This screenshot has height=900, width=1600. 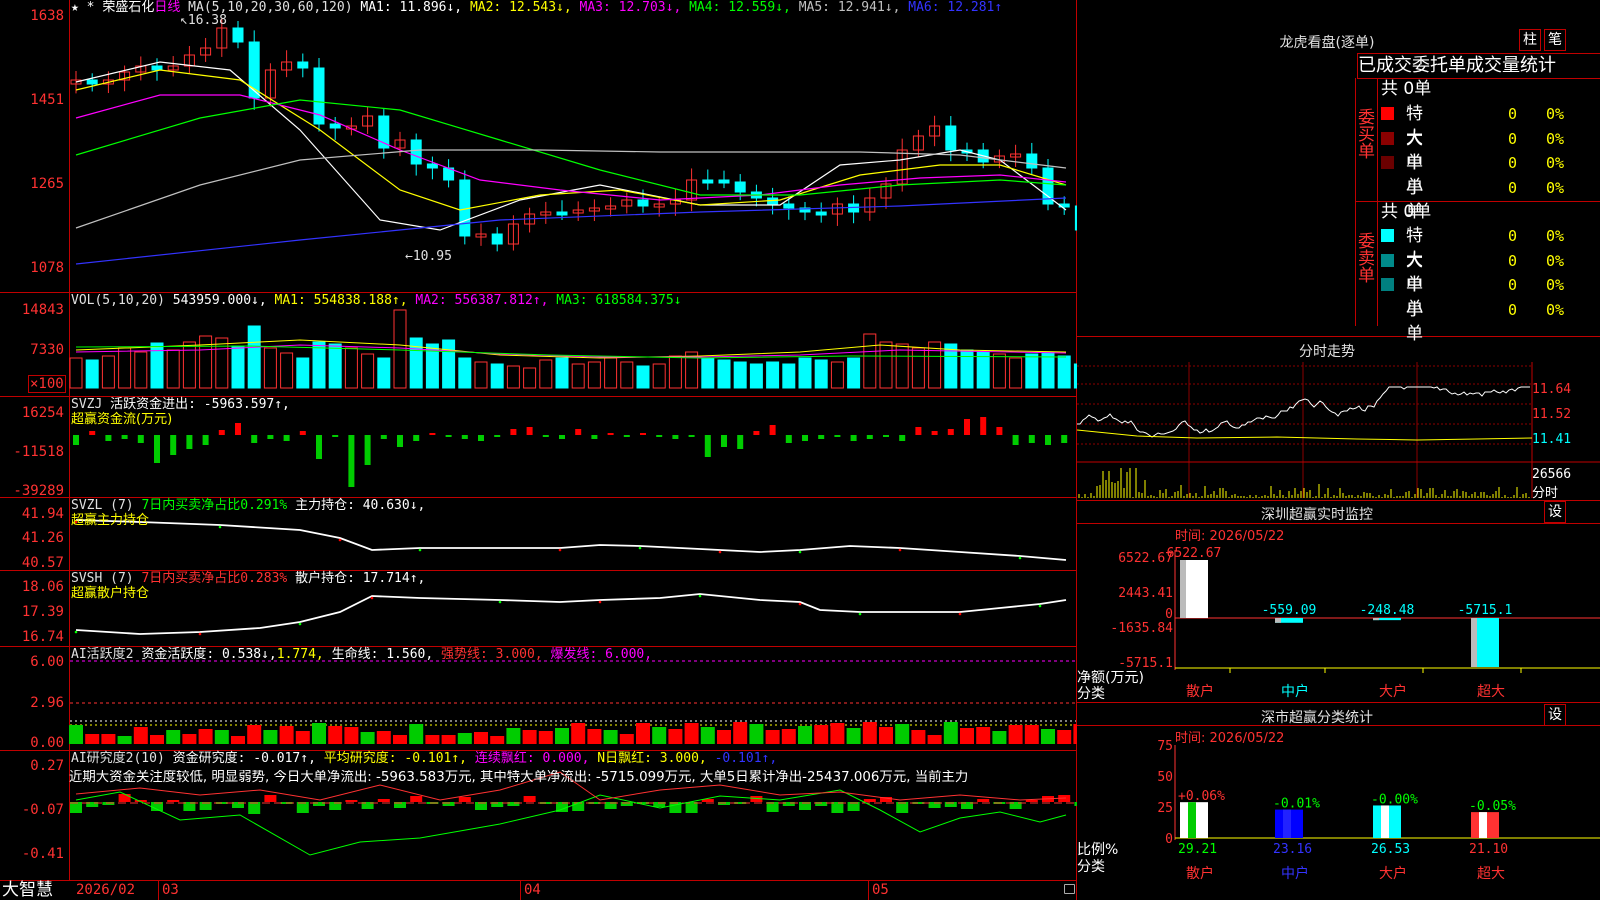 I want to click on ai1-label: AI活跃度2, so click(x=102, y=654).